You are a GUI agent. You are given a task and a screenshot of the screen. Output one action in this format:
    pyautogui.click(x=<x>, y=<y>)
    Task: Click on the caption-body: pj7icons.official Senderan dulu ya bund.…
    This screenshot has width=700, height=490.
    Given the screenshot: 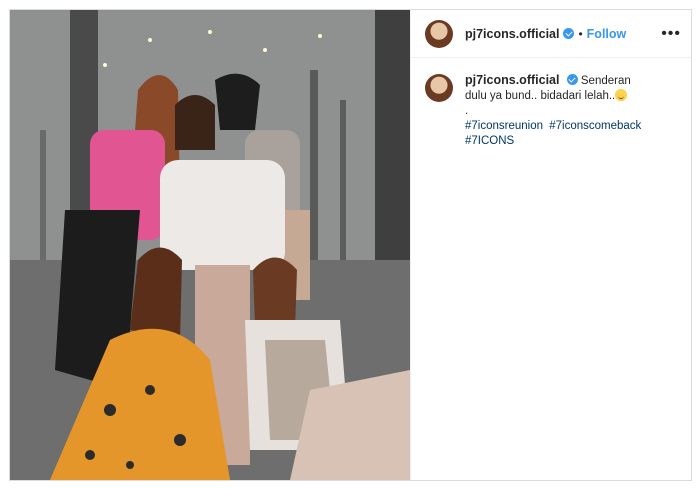 What is the action you would take?
    pyautogui.click(x=560, y=111)
    